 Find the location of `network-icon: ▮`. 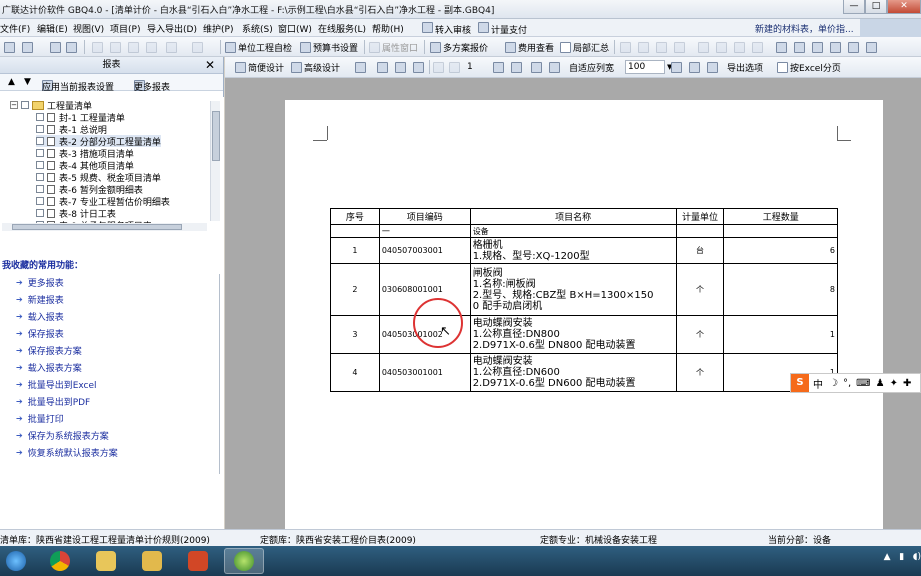

network-icon: ▮ is located at coordinates (901, 557).